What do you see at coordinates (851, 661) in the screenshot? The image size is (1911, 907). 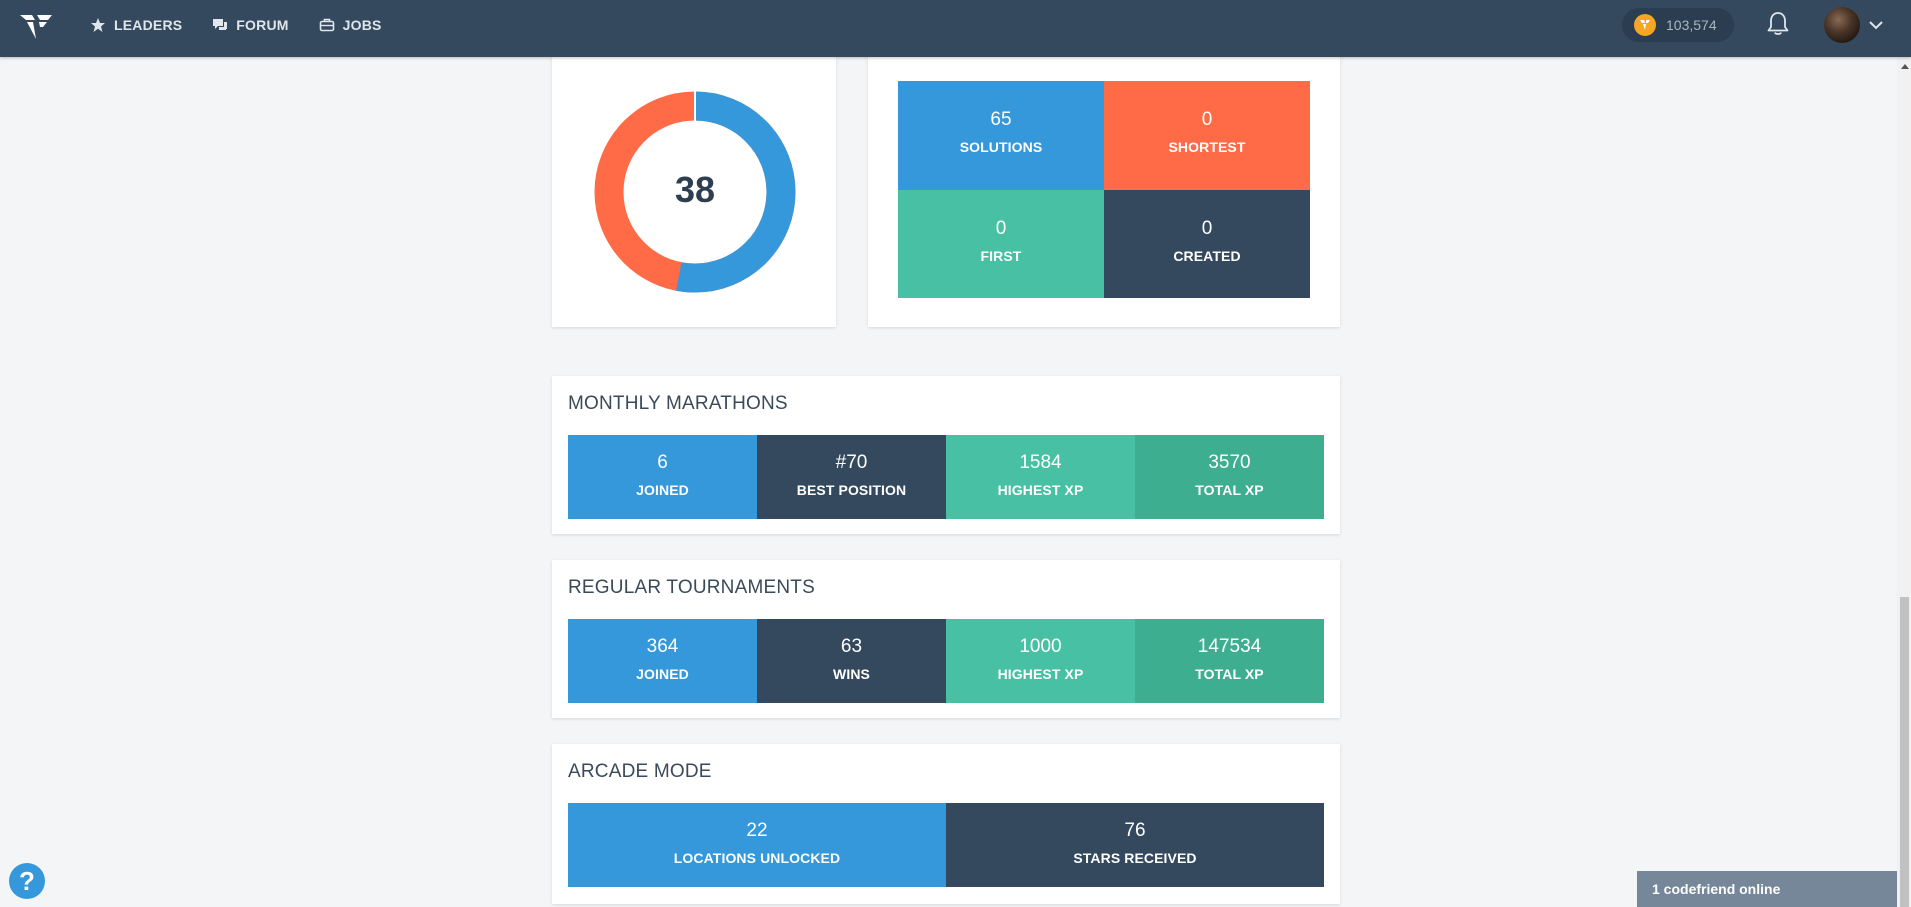 I see `tile-tournament-wins: 63 WINS` at bounding box center [851, 661].